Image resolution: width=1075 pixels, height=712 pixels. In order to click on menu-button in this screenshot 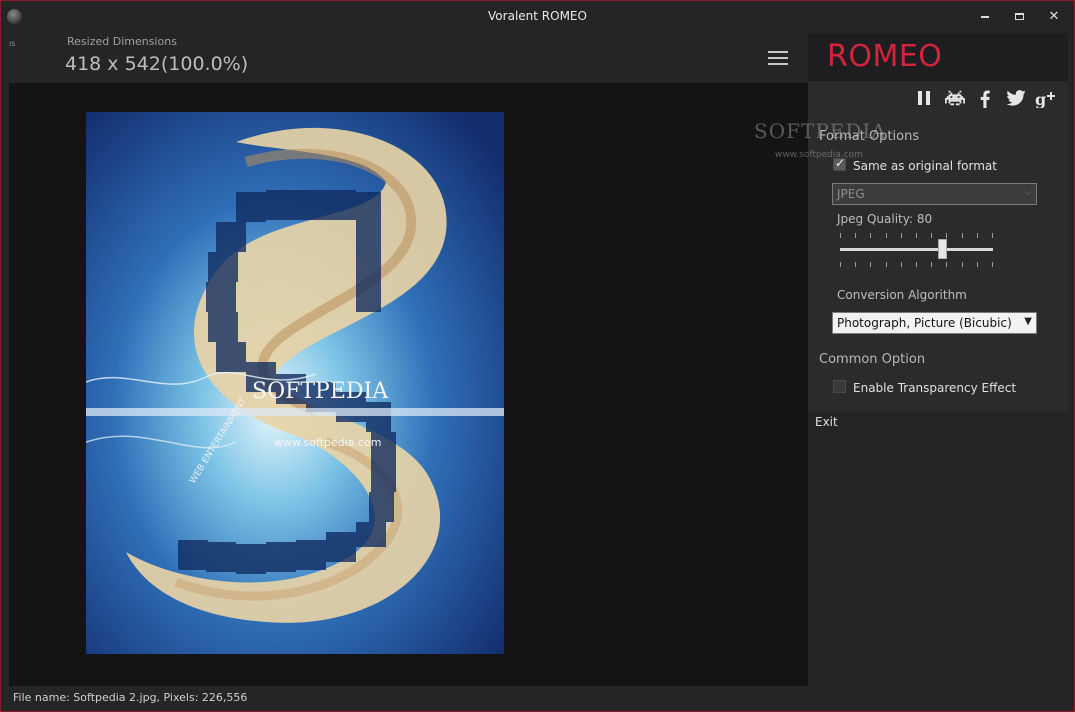, I will do `click(778, 58)`.